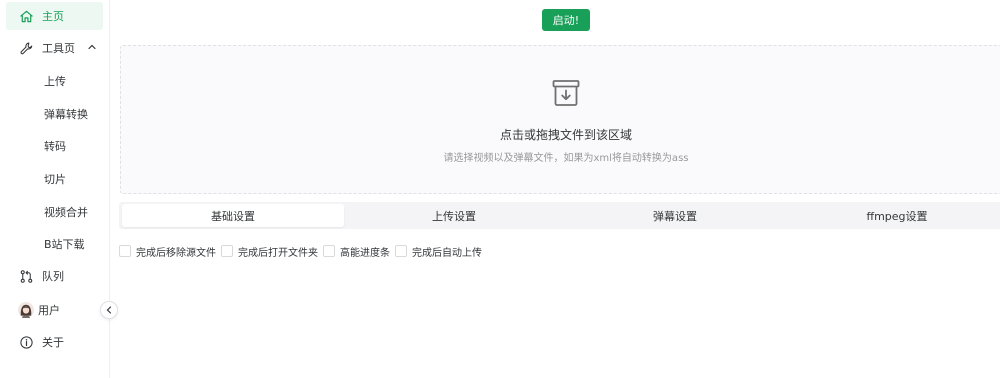 The width and height of the screenshot is (1000, 378). I want to click on sidebar-item-label: 主页, so click(53, 16).